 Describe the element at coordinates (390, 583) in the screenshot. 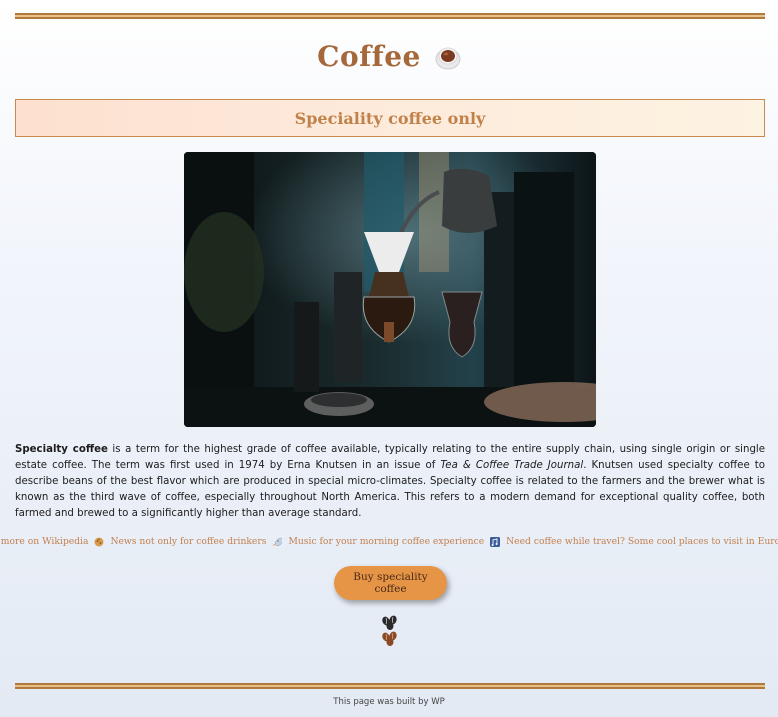

I see `buy-speciality-coffee-button: Buy speciality coffee` at that location.